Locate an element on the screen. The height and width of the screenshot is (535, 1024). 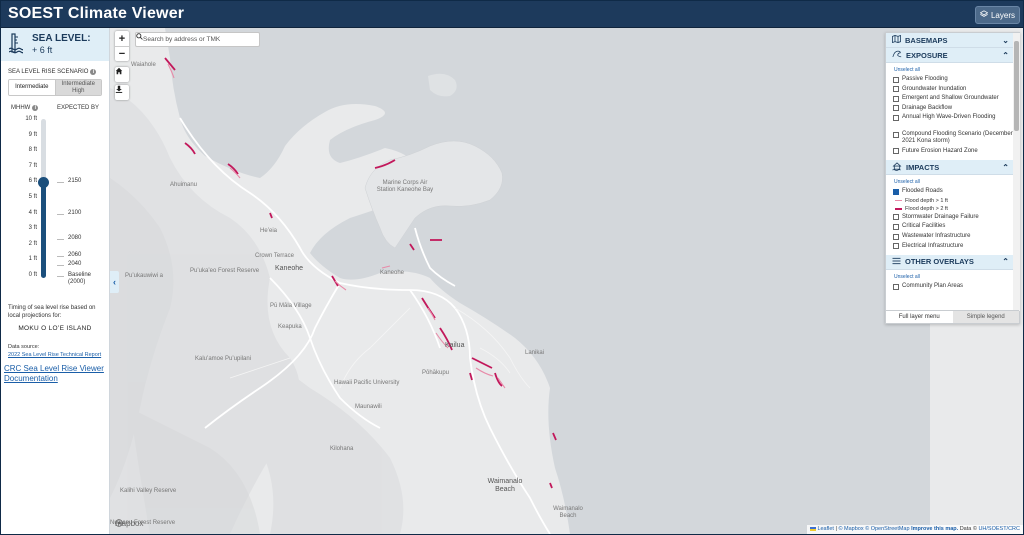
scenario-intermediate-high-button: Intermediate High is located at coordinates (78, 87).